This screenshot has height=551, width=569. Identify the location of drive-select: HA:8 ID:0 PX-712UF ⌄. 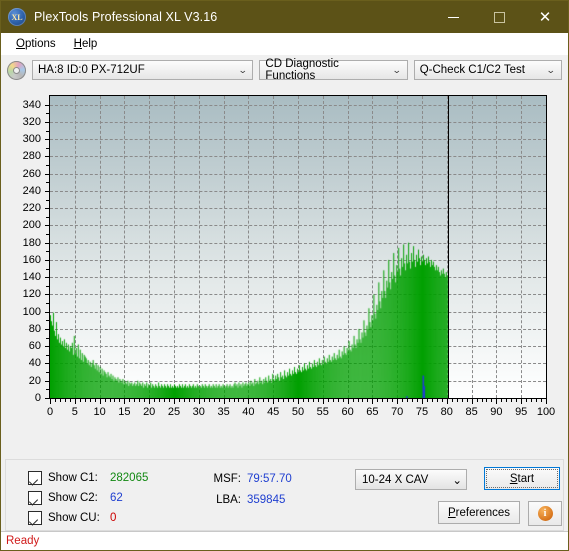
(143, 70).